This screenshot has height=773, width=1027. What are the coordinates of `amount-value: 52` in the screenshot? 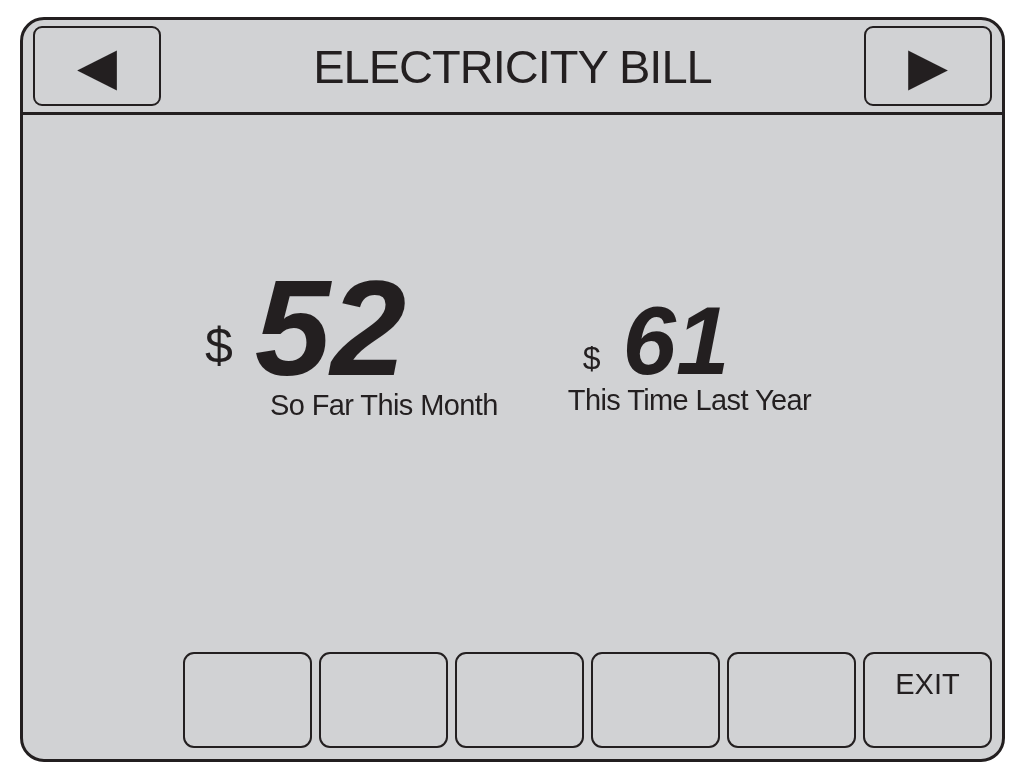 It's located at (330, 328).